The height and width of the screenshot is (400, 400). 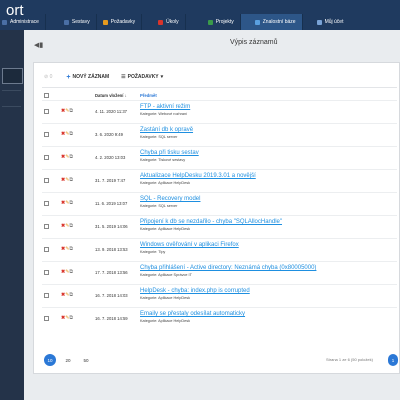 I want to click on book-icon, so click(x=257, y=22).